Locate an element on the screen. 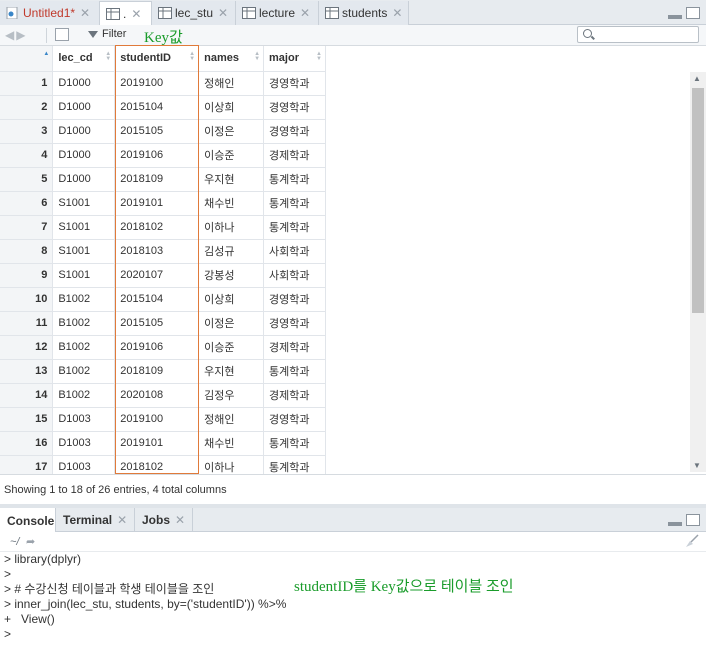 This screenshot has width=706, height=646. clear-console-broom-icon is located at coordinates (692, 541).